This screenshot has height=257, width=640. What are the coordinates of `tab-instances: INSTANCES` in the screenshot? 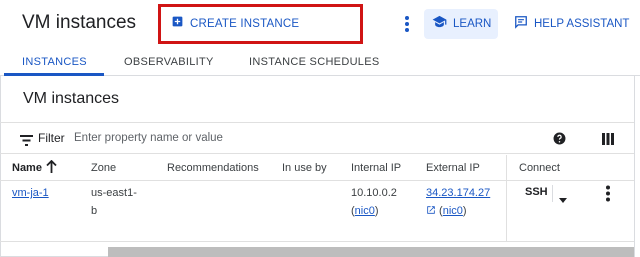 It's located at (54, 61).